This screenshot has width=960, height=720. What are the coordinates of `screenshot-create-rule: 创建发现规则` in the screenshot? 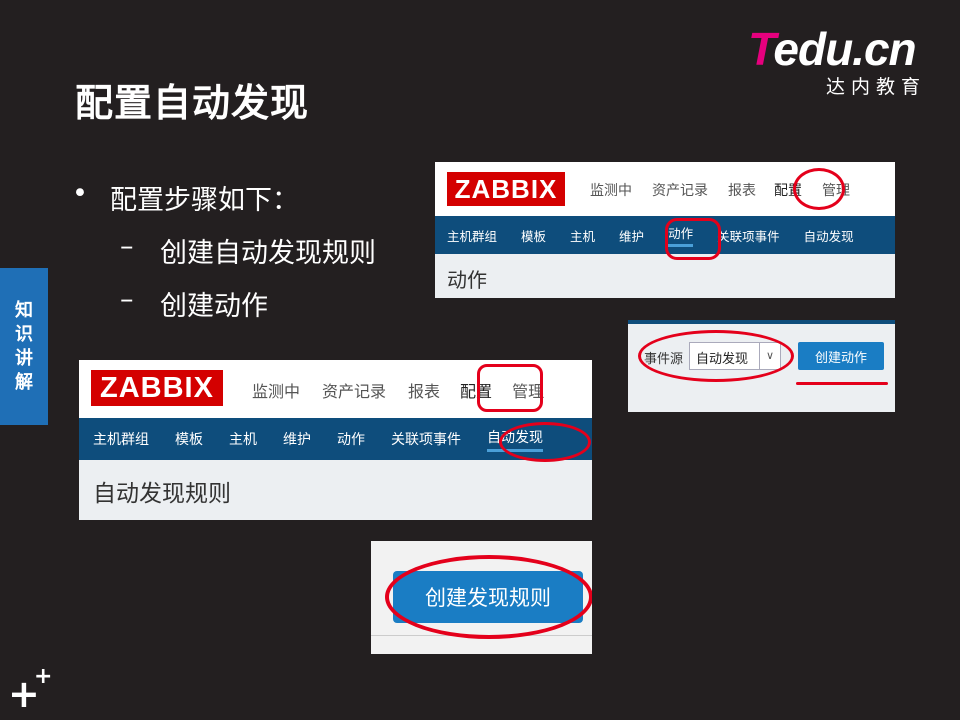 It's located at (481, 597).